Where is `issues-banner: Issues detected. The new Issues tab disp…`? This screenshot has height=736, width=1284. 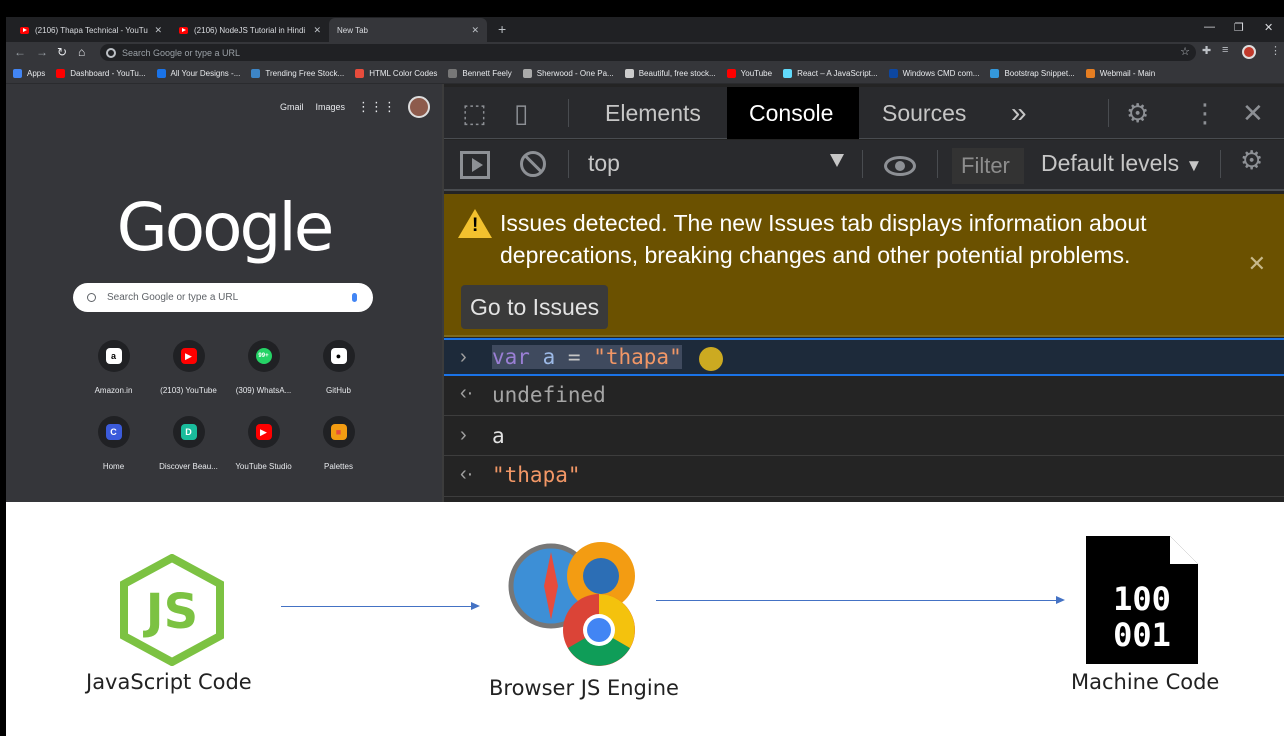 issues-banner: Issues detected. The new Issues tab disp… is located at coordinates (864, 265).